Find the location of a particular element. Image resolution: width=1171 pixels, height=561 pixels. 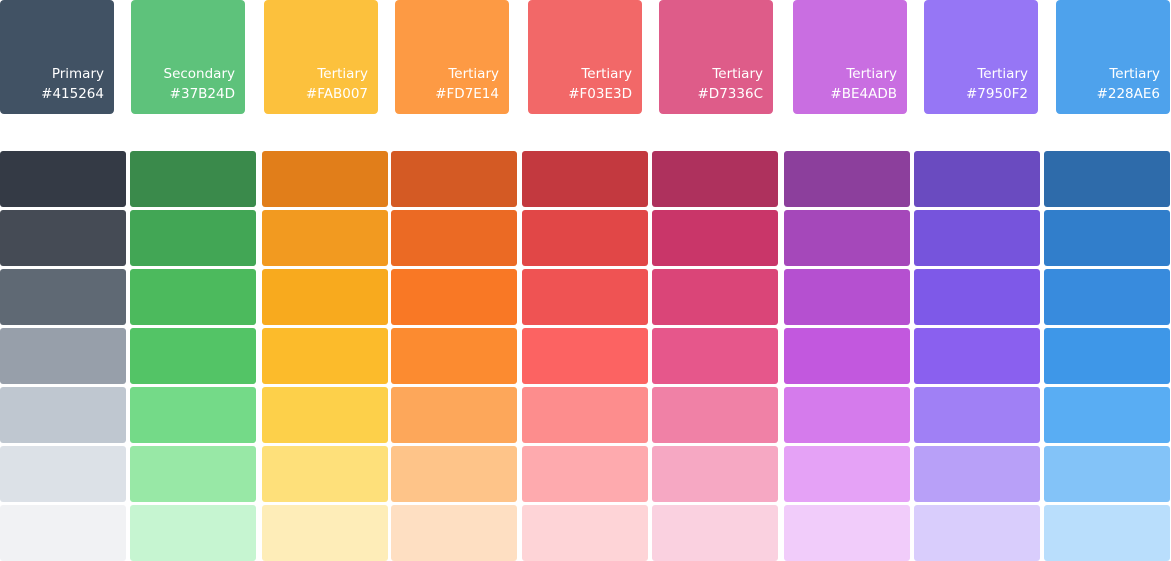

color-swatch-2: Secondary #37B24D is located at coordinates (188, 57).